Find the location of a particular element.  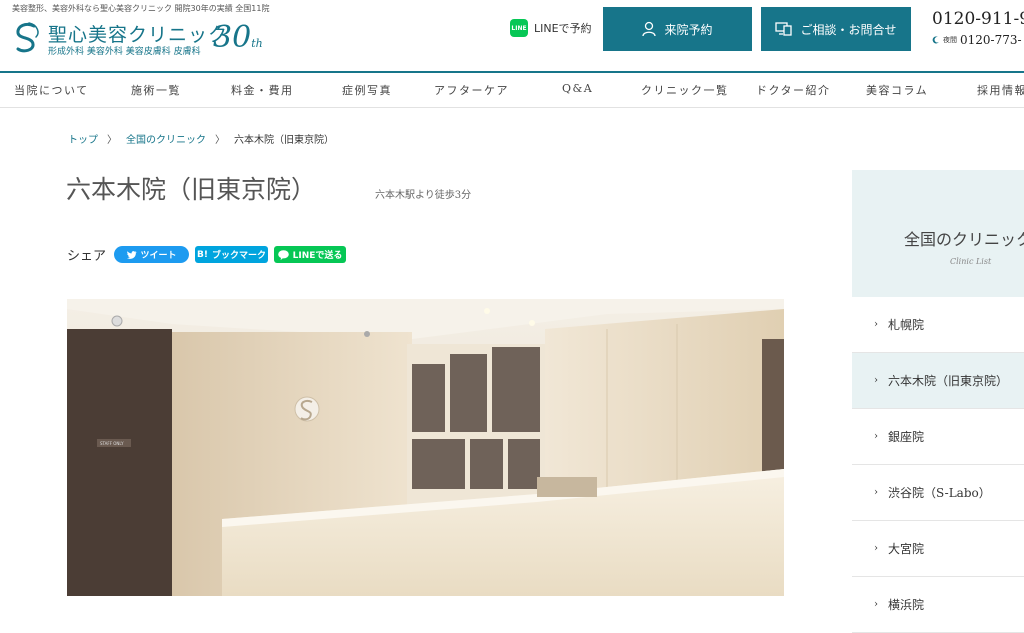

clinic-item-label: 銀座院 is located at coordinates (906, 437).